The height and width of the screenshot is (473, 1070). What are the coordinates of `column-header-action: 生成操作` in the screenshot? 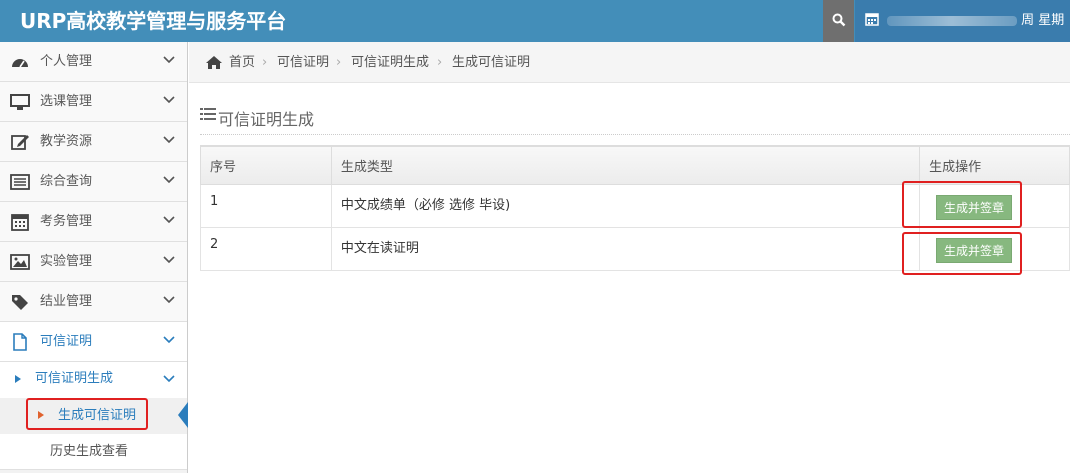 It's located at (994, 165).